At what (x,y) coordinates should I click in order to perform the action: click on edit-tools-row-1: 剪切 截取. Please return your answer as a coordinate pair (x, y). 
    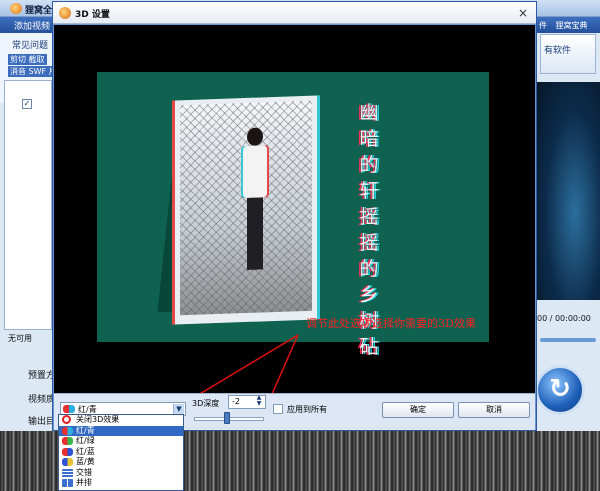
    Looking at the image, I should click on (27, 59).